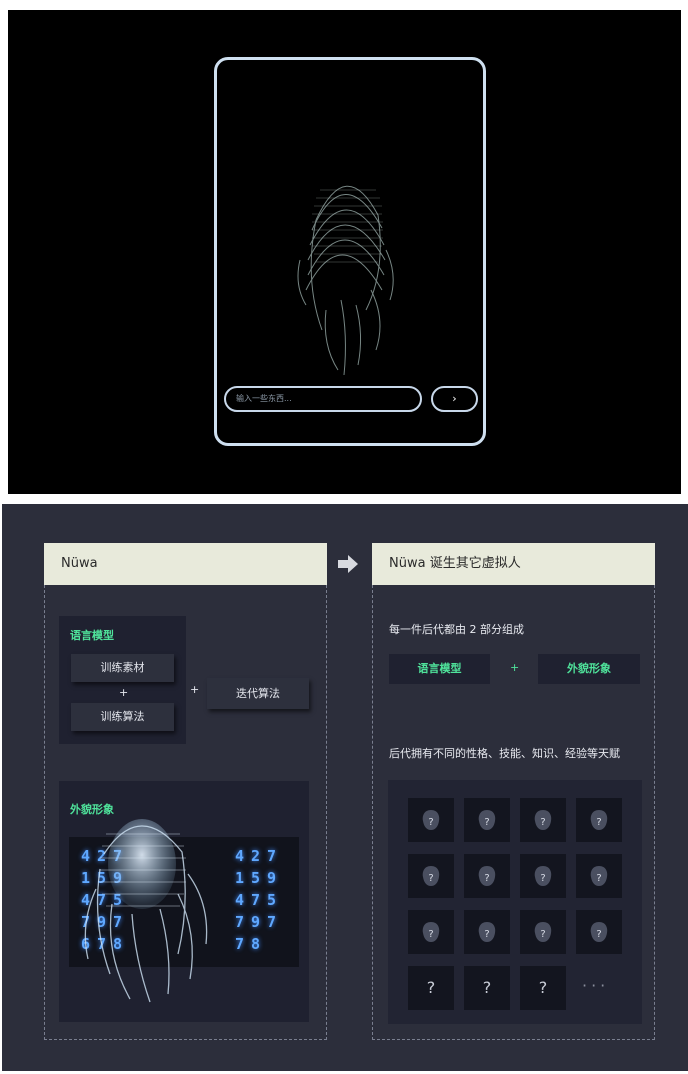 The height and width of the screenshot is (1074, 688). I want to click on traits-text: 后代拥有不同的性格、技能、知识、经验等天赋, so click(504, 753).